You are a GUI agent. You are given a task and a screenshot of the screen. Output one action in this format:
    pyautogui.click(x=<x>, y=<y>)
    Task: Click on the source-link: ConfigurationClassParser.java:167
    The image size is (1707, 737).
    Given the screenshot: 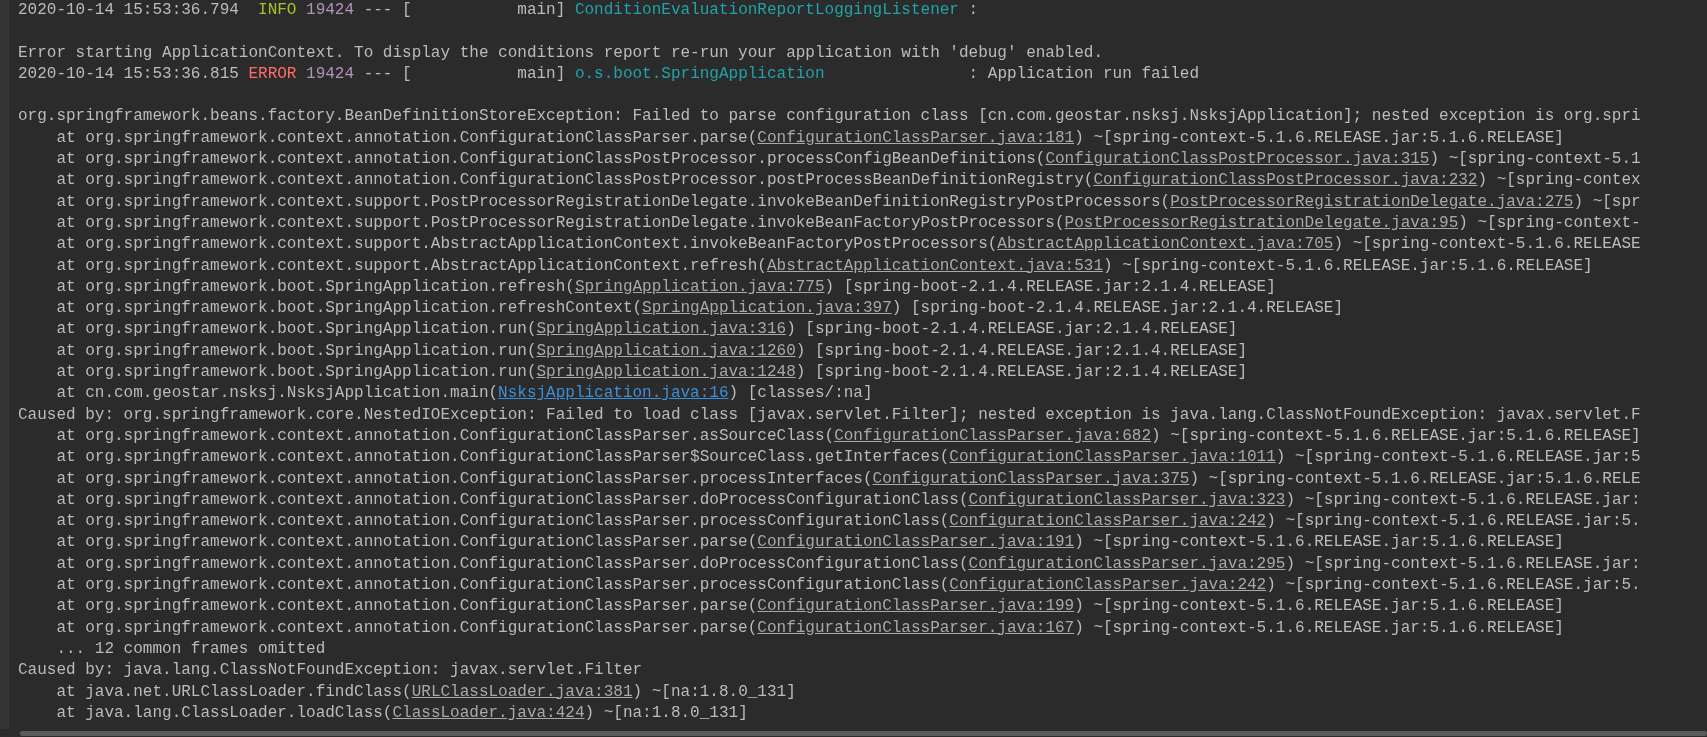 What is the action you would take?
    pyautogui.click(x=916, y=627)
    